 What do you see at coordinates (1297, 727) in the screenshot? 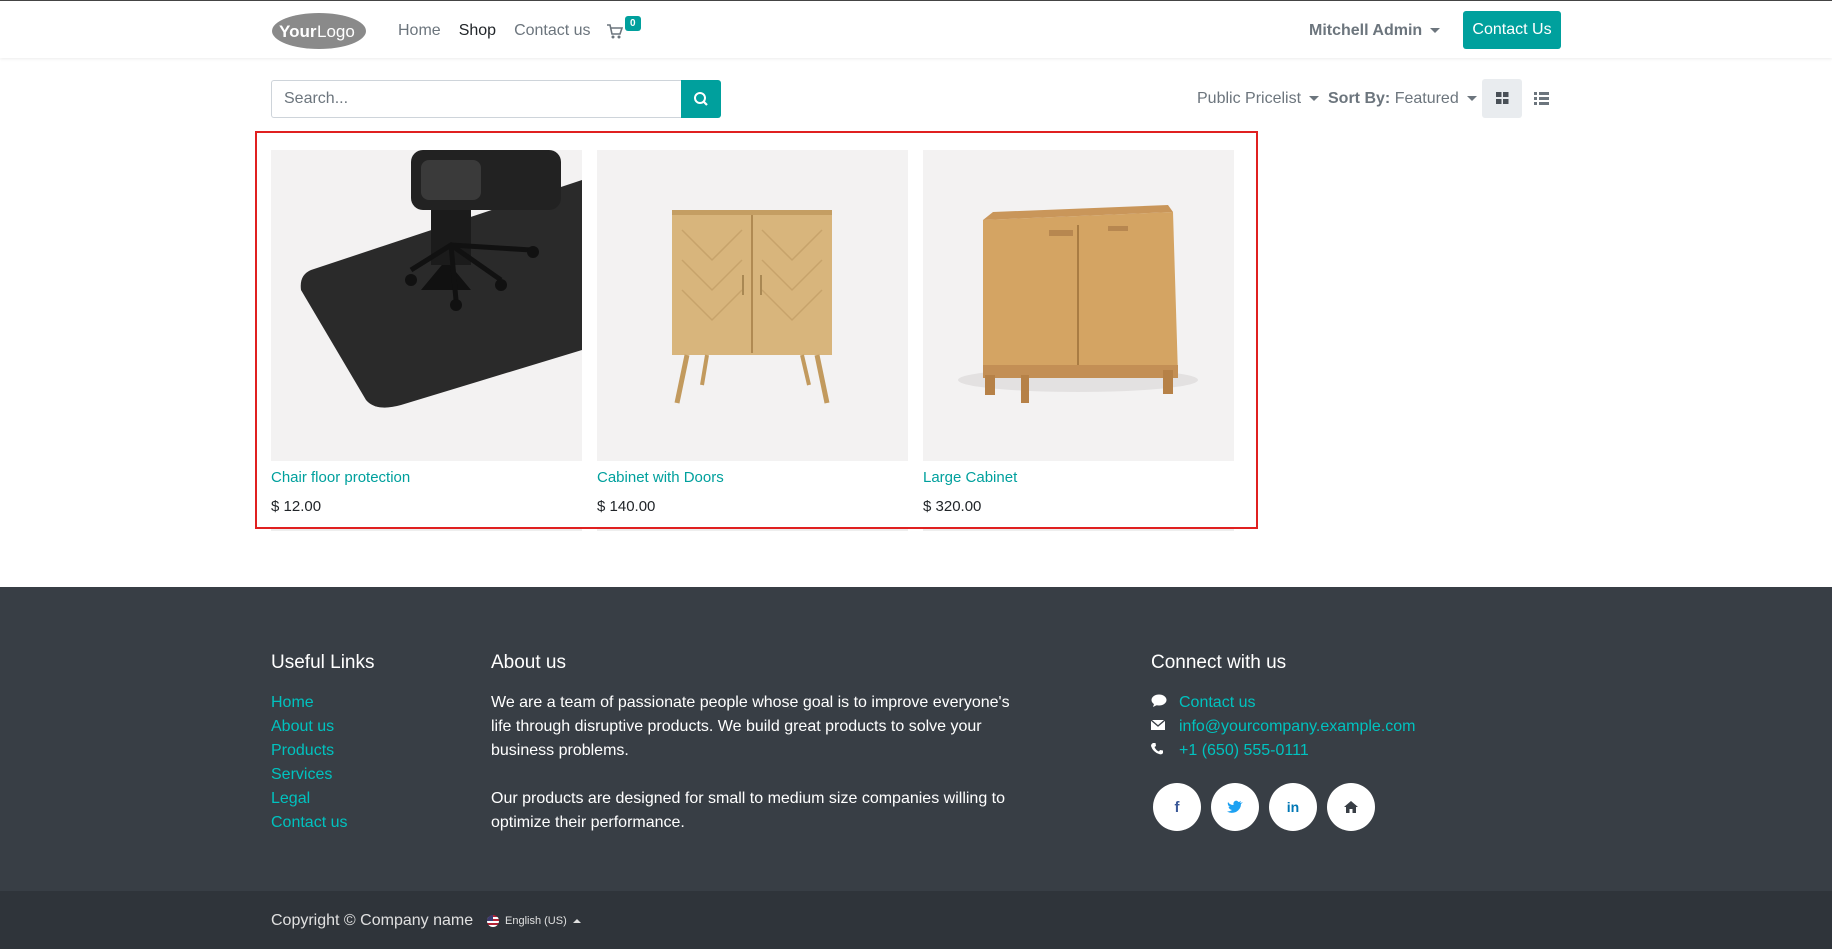
I see `connect-email-link: info@yourcompany.example.com` at bounding box center [1297, 727].